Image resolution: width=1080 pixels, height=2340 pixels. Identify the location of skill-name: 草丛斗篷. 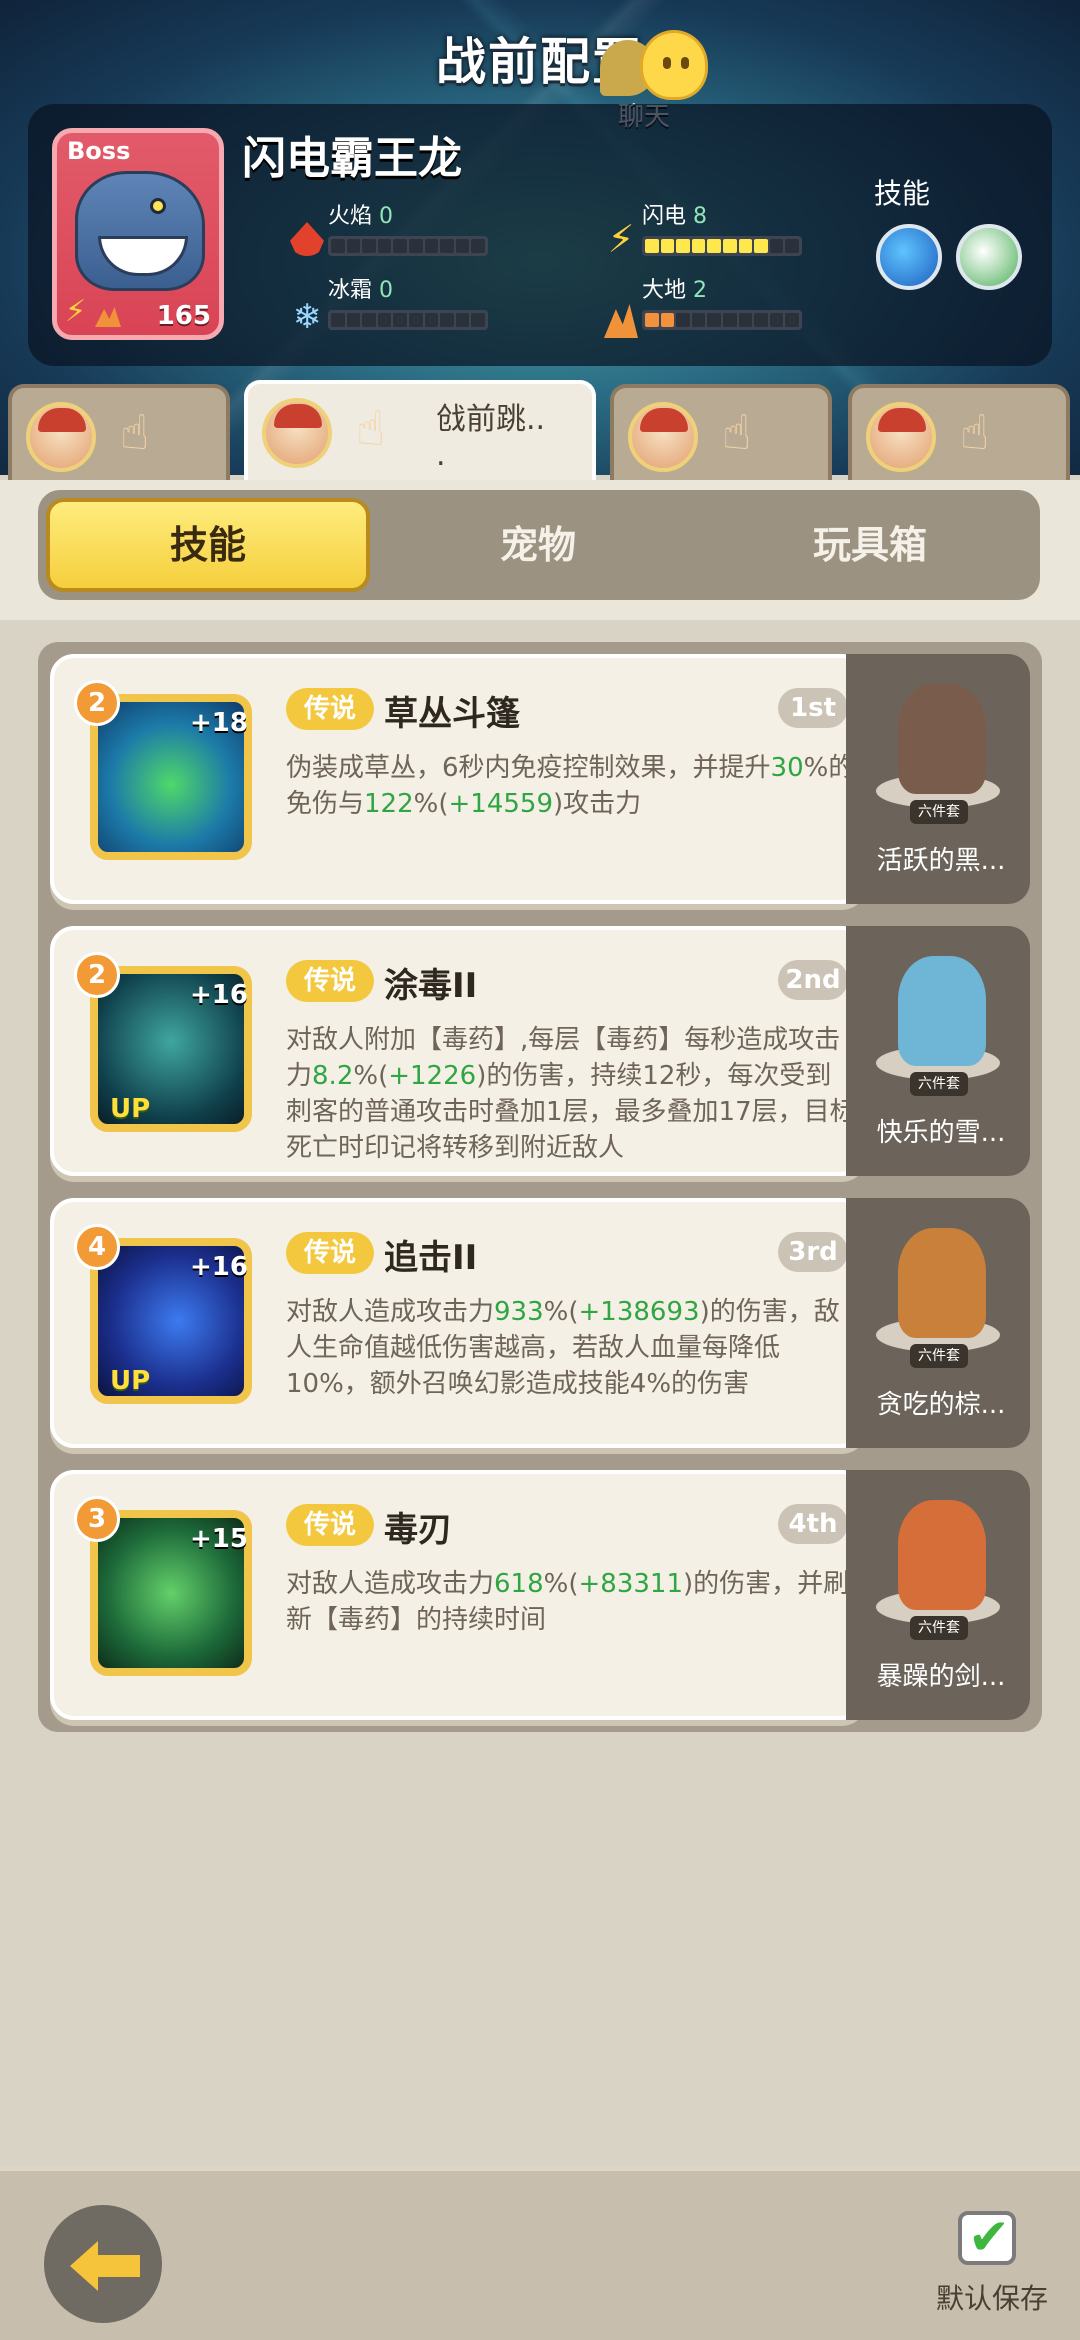
(452, 714).